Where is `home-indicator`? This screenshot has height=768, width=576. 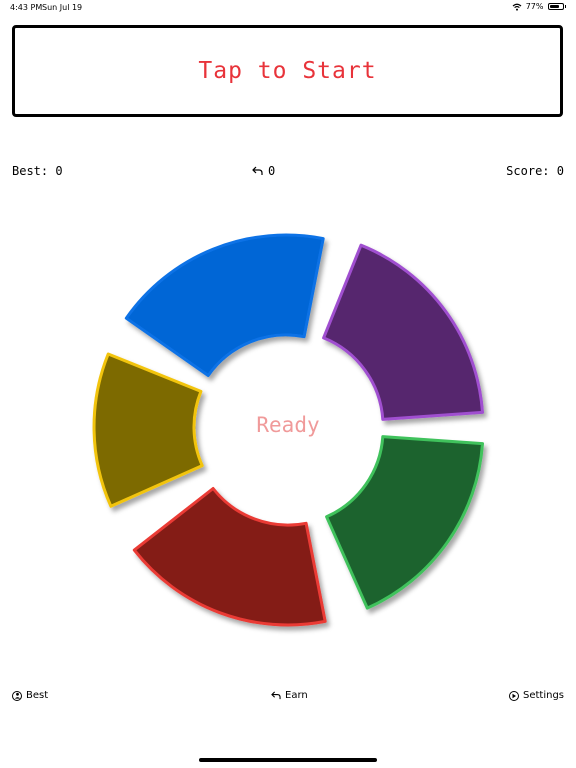 home-indicator is located at coordinates (288, 760).